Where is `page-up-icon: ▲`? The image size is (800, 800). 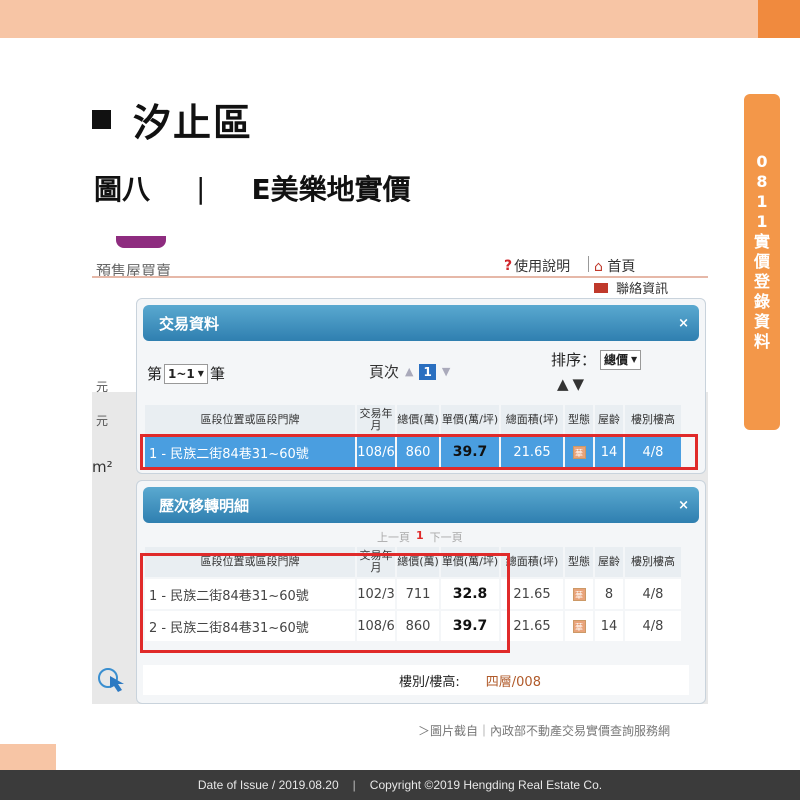 page-up-icon: ▲ is located at coordinates (409, 371).